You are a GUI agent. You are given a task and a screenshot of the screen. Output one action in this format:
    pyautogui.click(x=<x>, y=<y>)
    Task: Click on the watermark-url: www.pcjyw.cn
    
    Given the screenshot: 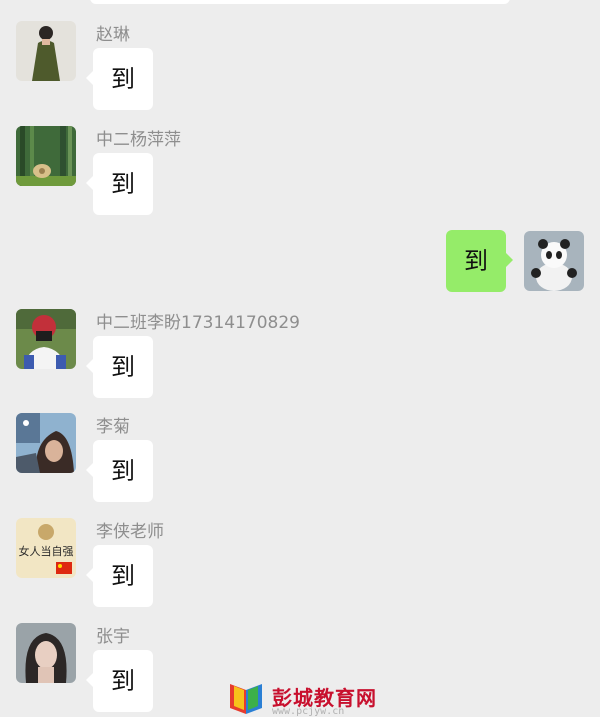 What is the action you would take?
    pyautogui.click(x=308, y=711)
    